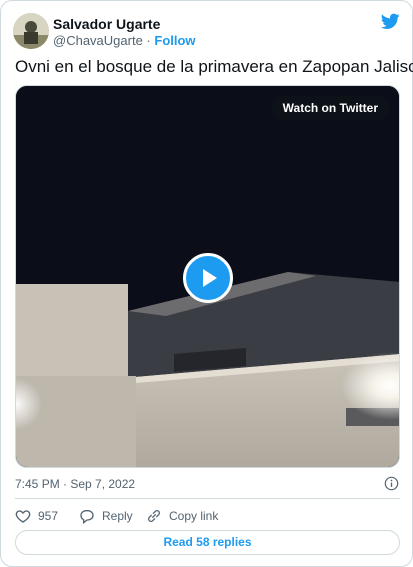 Image resolution: width=413 pixels, height=567 pixels. I want to click on reply-button: Reply, so click(106, 516).